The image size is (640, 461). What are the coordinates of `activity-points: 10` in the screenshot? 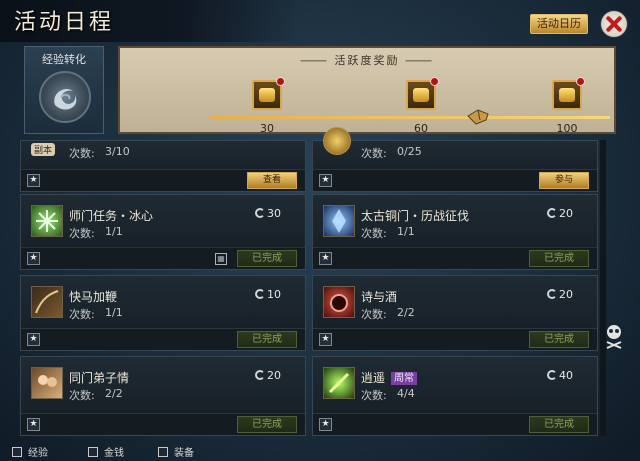 It's located at (268, 294).